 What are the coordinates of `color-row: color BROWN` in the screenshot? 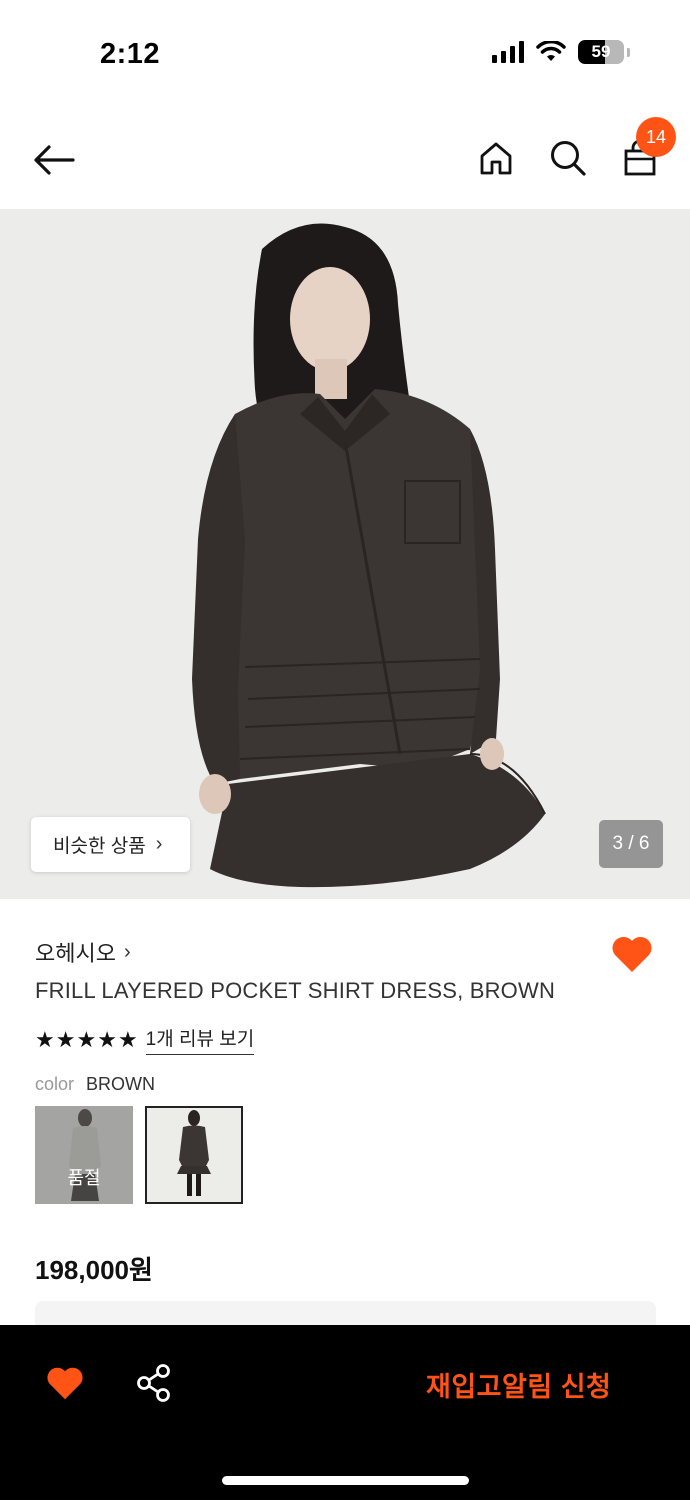 It's located at (95, 1084).